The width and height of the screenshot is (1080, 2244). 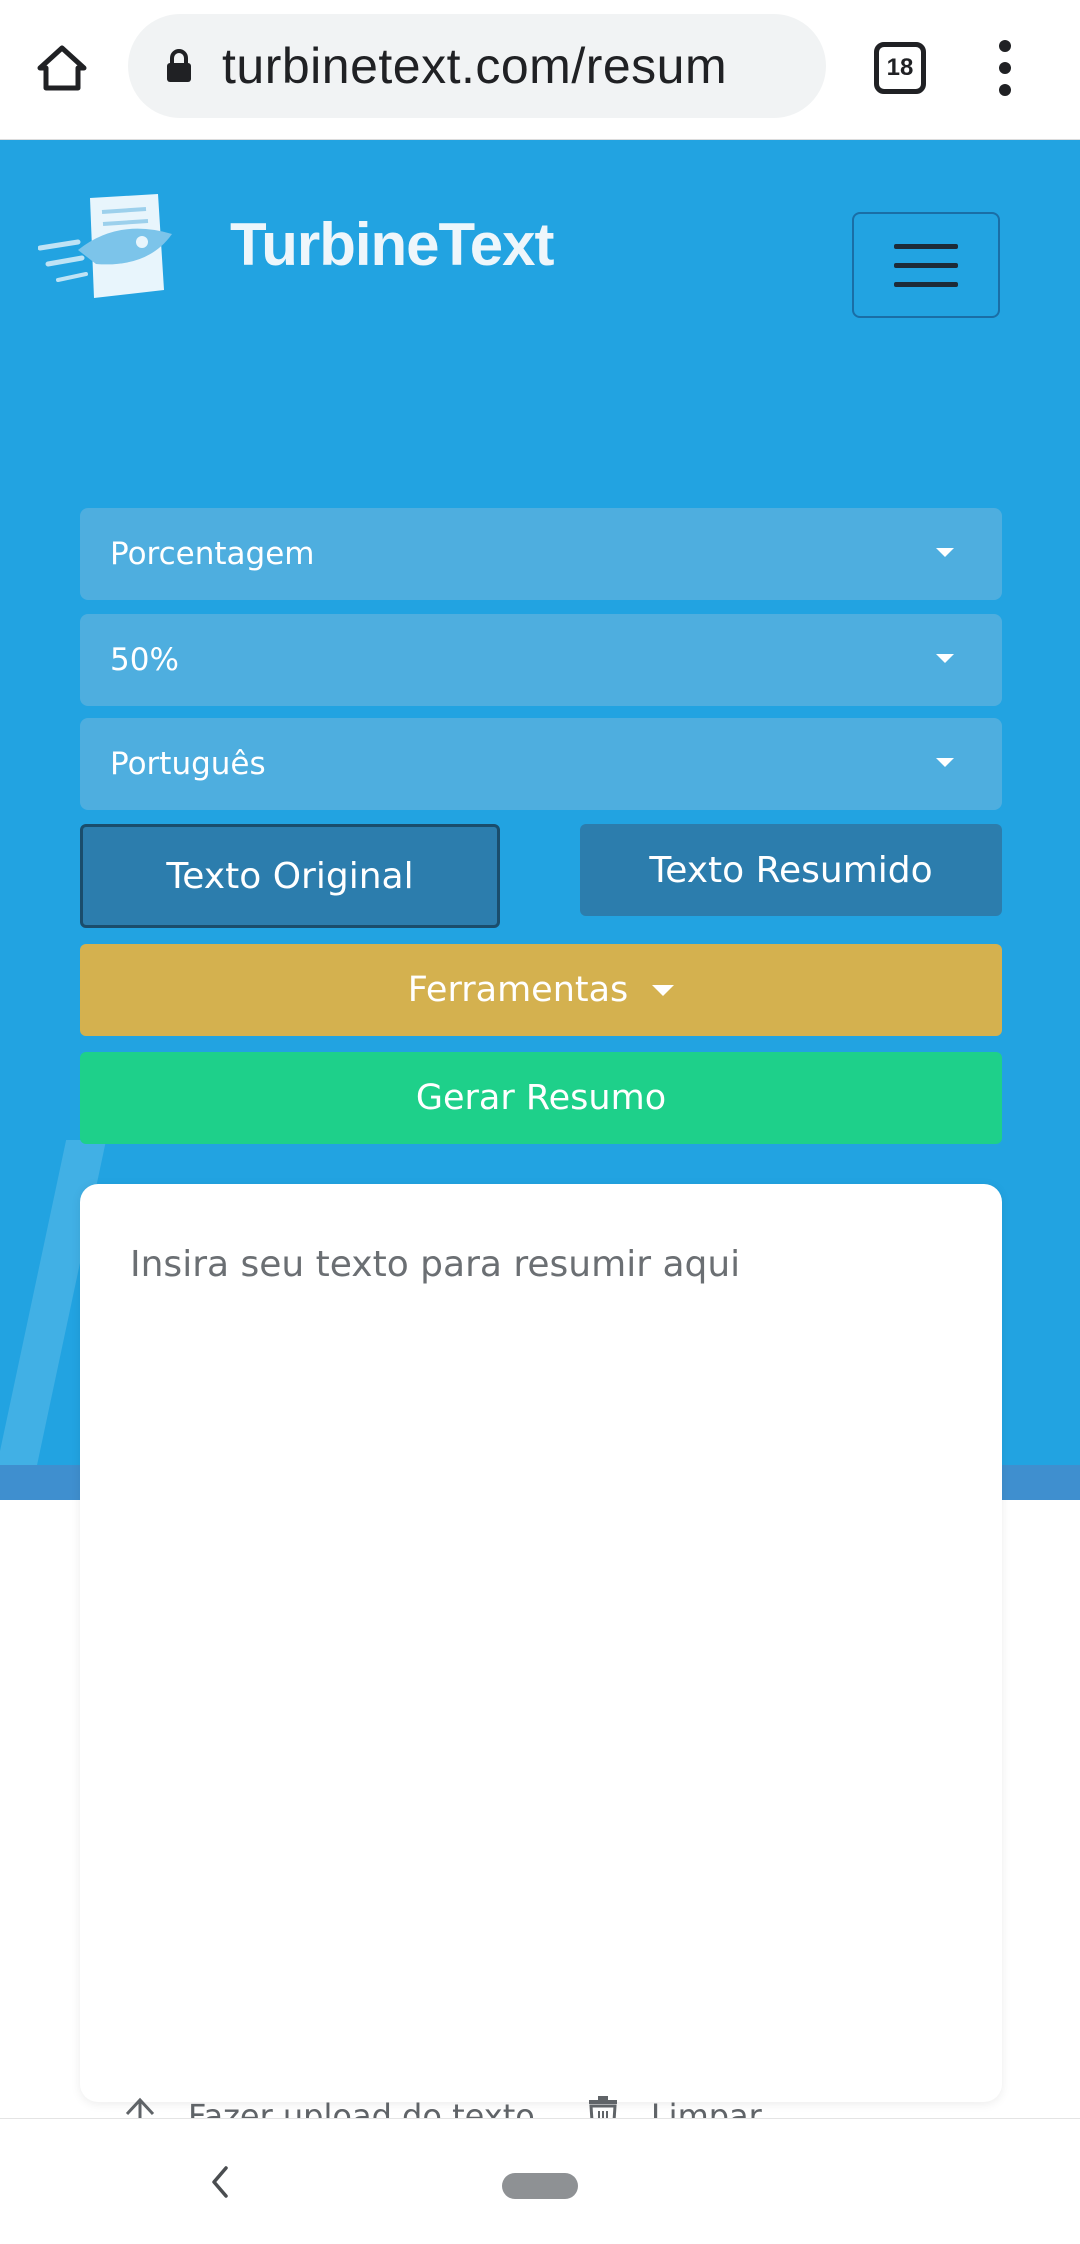 I want to click on generate-summary-label: Gerar Resumo, so click(x=541, y=1098).